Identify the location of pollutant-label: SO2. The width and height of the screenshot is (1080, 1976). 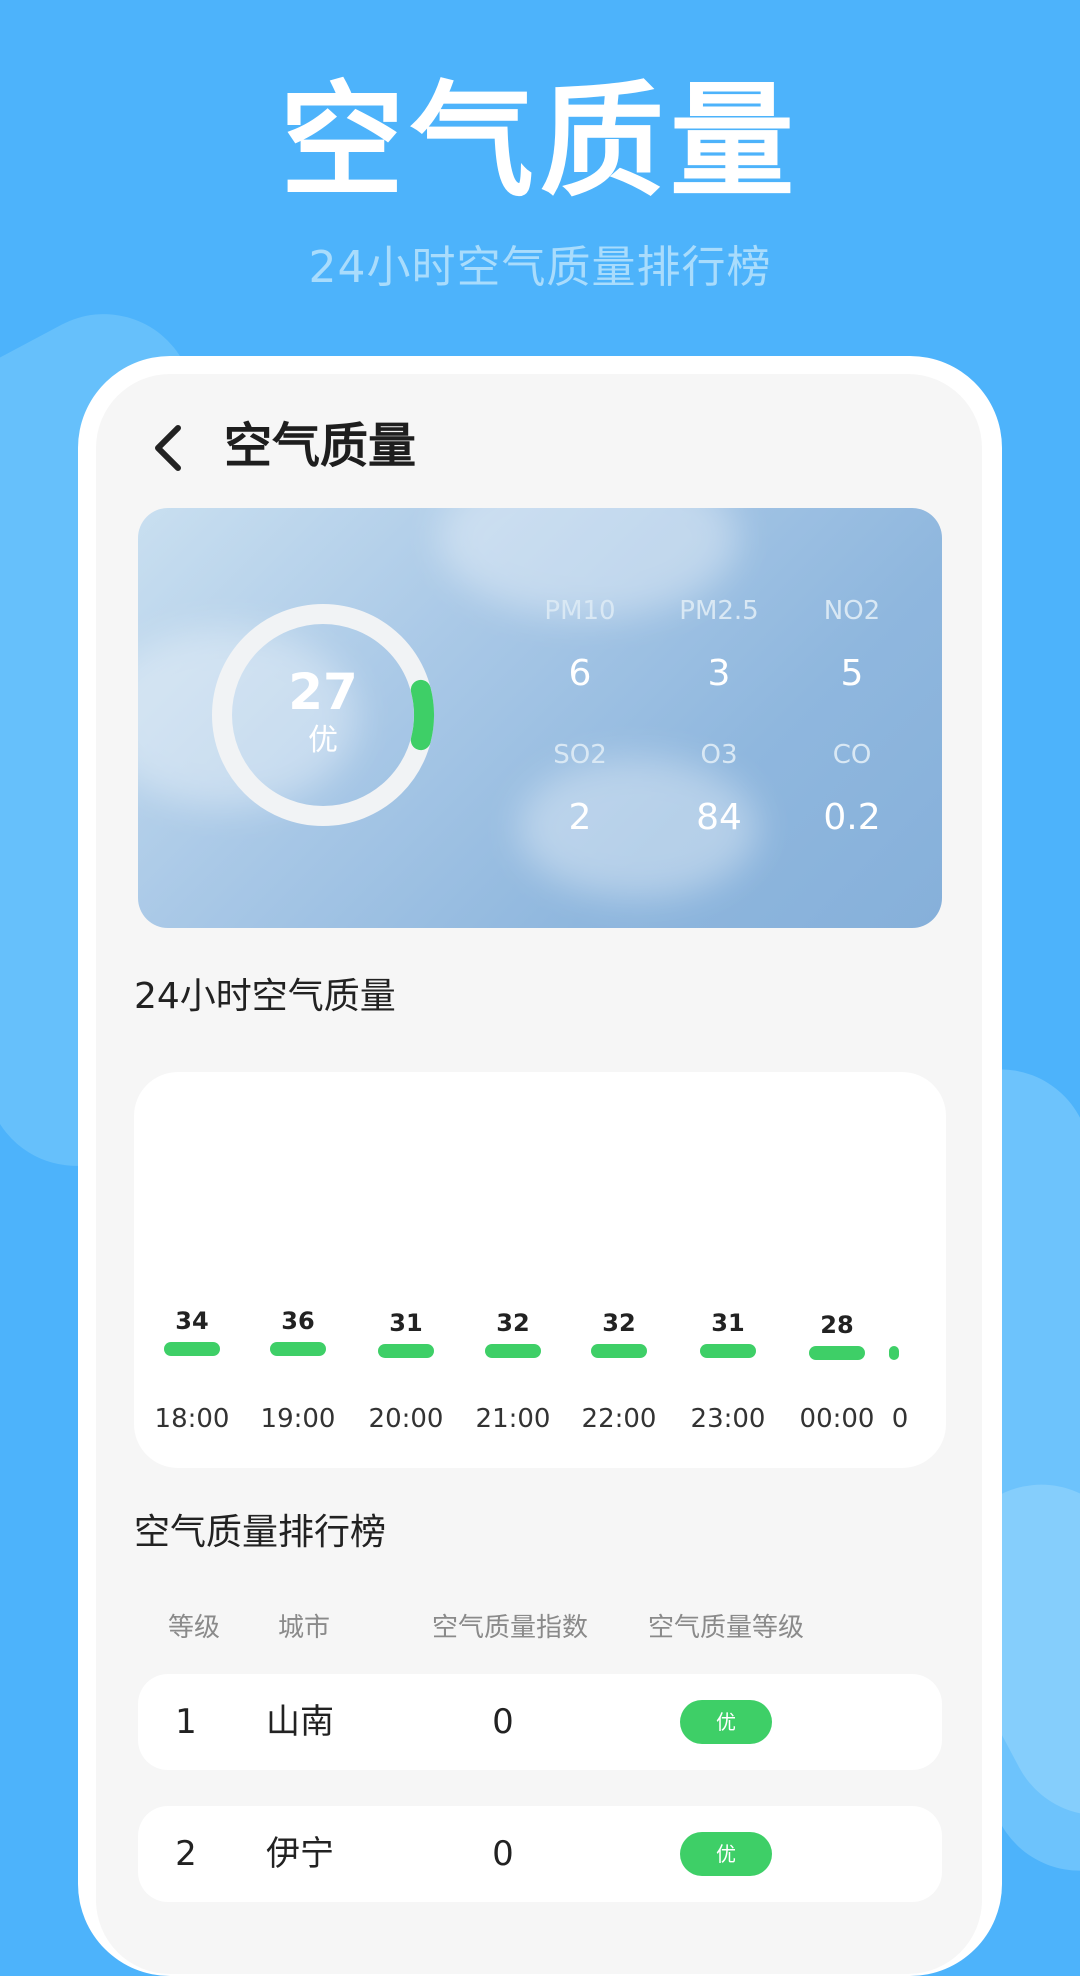
(580, 755).